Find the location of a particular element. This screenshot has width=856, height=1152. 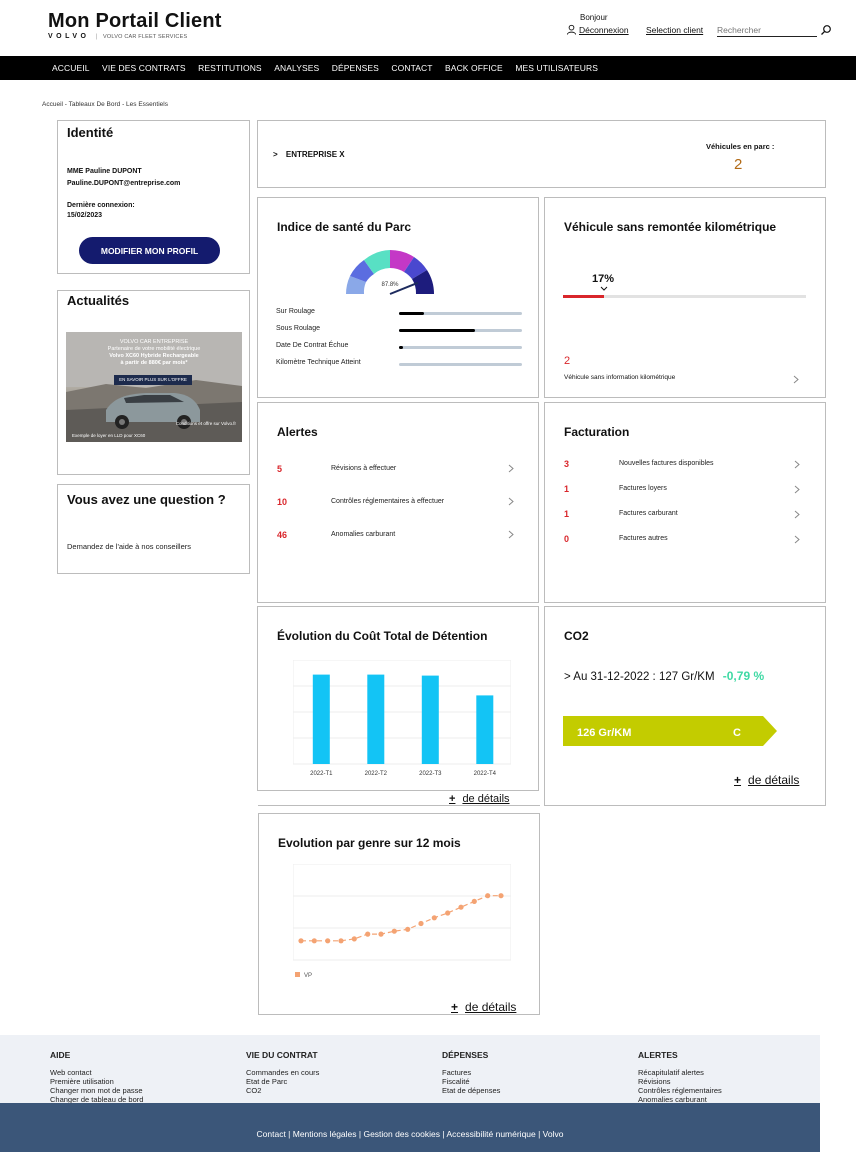

user-icon is located at coordinates (571, 29).